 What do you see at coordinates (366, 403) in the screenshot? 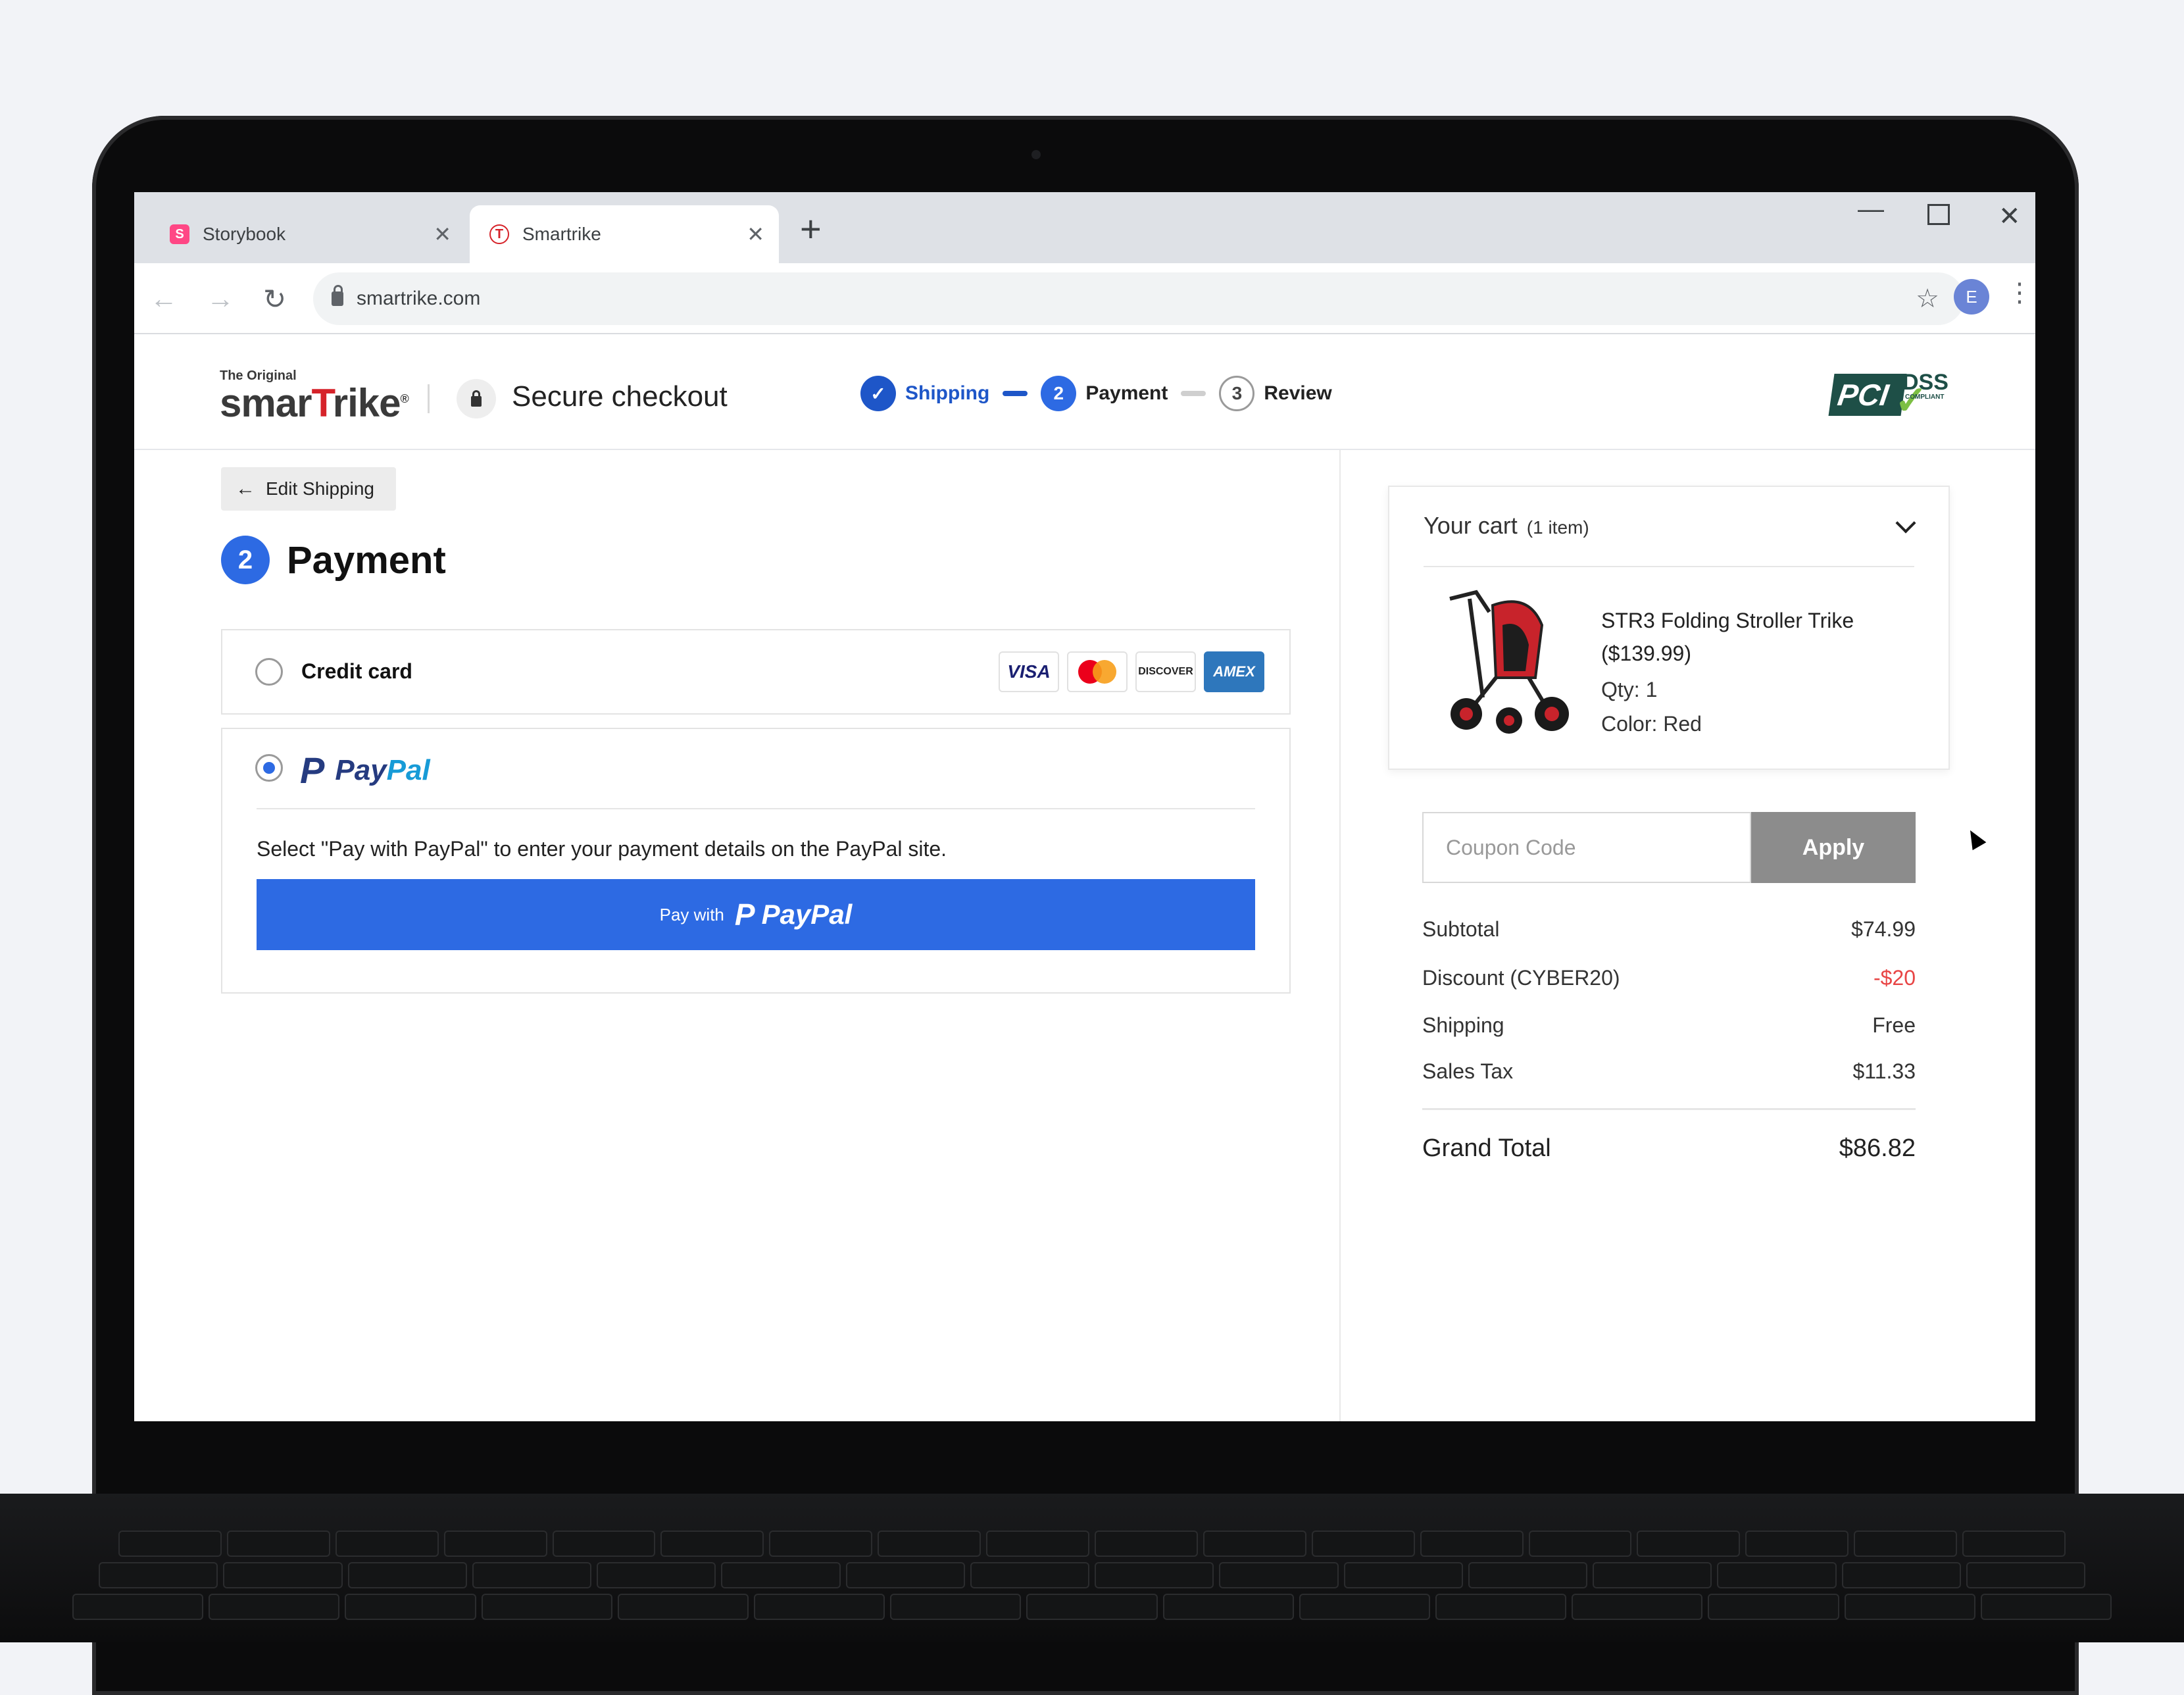
I see `logo-part: rike` at bounding box center [366, 403].